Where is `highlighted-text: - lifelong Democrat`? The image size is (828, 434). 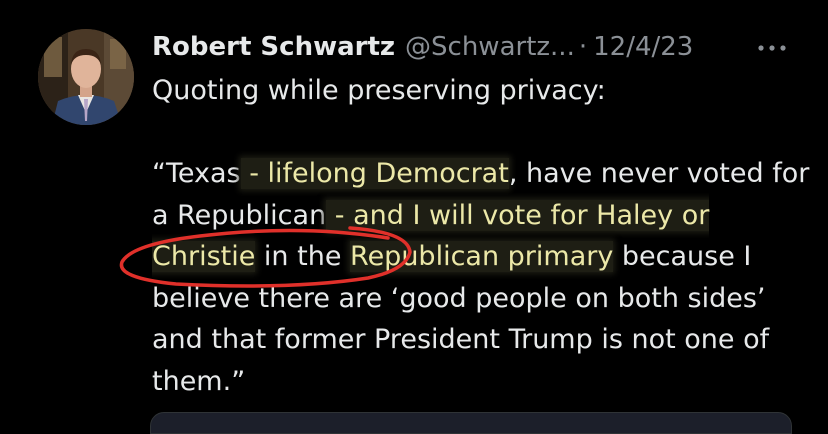 highlighted-text: - lifelong Democrat is located at coordinates (374, 173).